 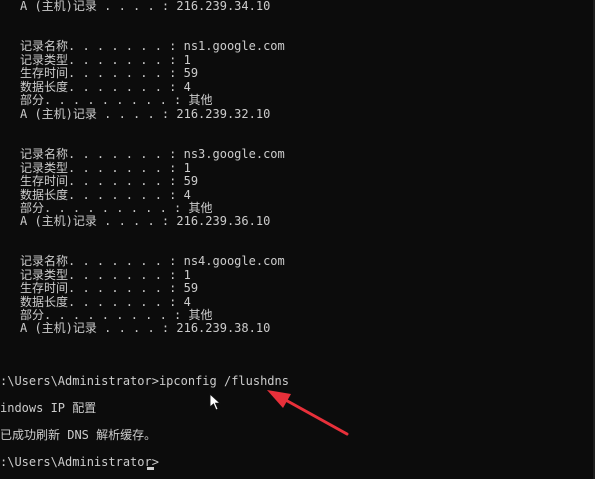 What do you see at coordinates (152, 261) in the screenshot?
I see `record-name-line: 记录名称. . . . . . . : ns4.google.com` at bounding box center [152, 261].